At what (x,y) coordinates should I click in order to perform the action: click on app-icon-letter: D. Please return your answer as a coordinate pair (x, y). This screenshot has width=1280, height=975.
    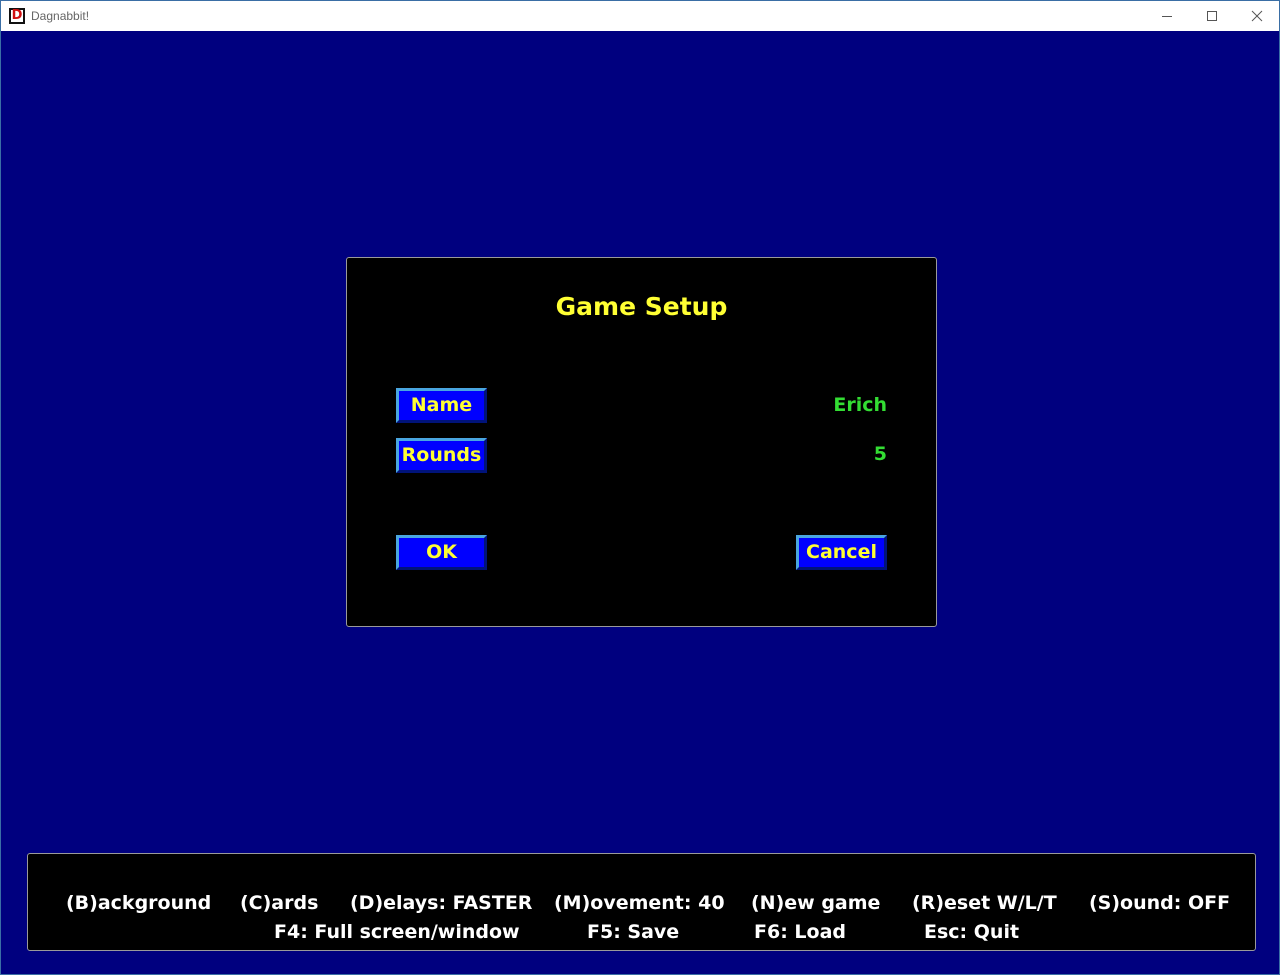
    Looking at the image, I should click on (17, 15).